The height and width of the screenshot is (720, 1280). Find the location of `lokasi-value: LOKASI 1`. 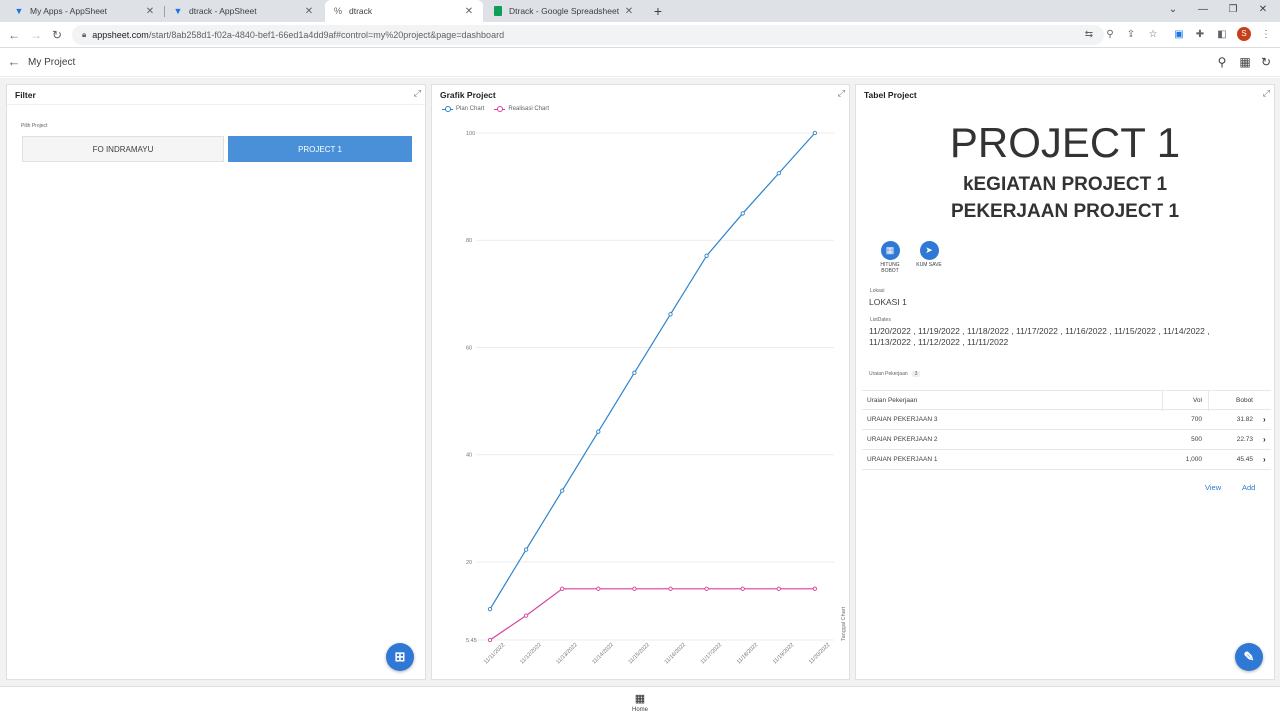

lokasi-value: LOKASI 1 is located at coordinates (888, 302).